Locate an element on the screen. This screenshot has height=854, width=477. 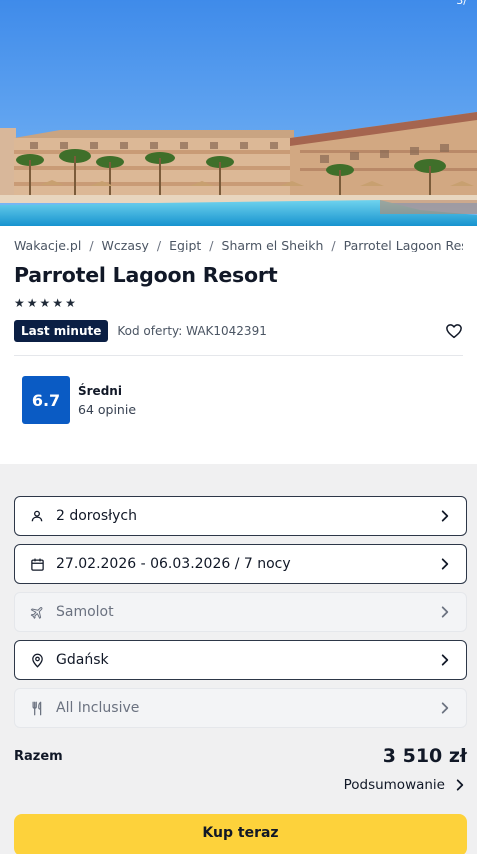
breadcrumb-item: Parrotel Lagoon Resort is located at coordinates (403, 245).